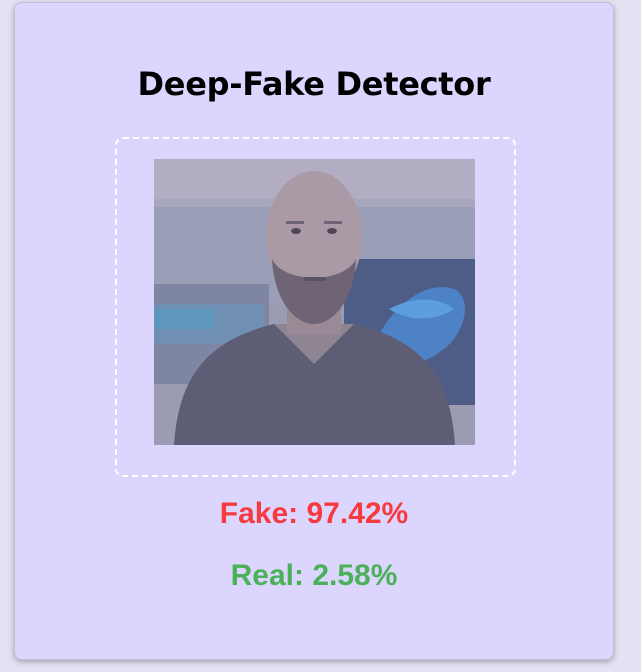 The width and height of the screenshot is (641, 672). What do you see at coordinates (314, 84) in the screenshot?
I see `page-title: Deep-Fake Detector` at bounding box center [314, 84].